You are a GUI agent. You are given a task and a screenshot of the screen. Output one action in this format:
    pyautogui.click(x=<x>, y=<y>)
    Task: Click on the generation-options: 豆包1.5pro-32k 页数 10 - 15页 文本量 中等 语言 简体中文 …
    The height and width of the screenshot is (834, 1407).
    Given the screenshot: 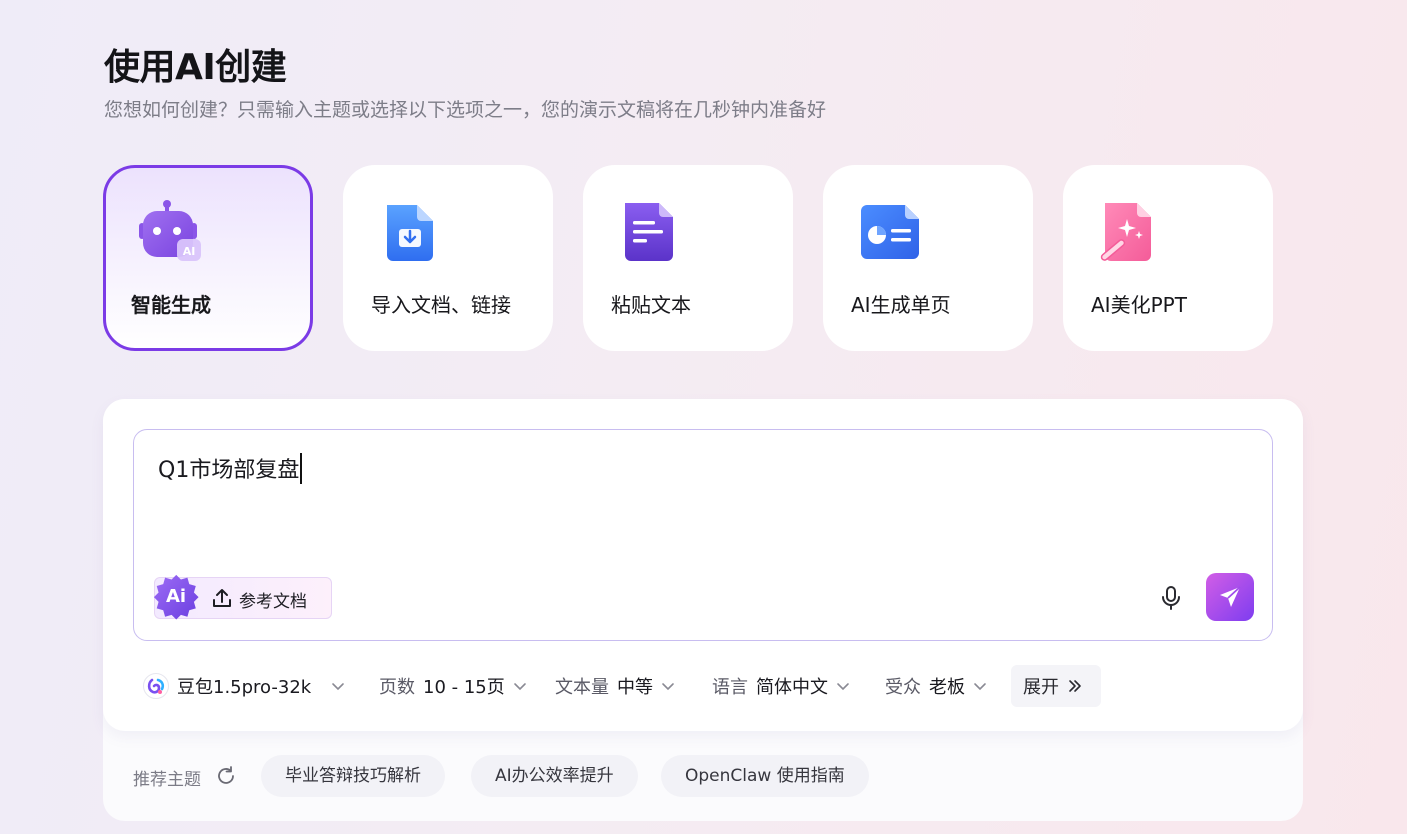 What is the action you would take?
    pyautogui.click(x=703, y=686)
    